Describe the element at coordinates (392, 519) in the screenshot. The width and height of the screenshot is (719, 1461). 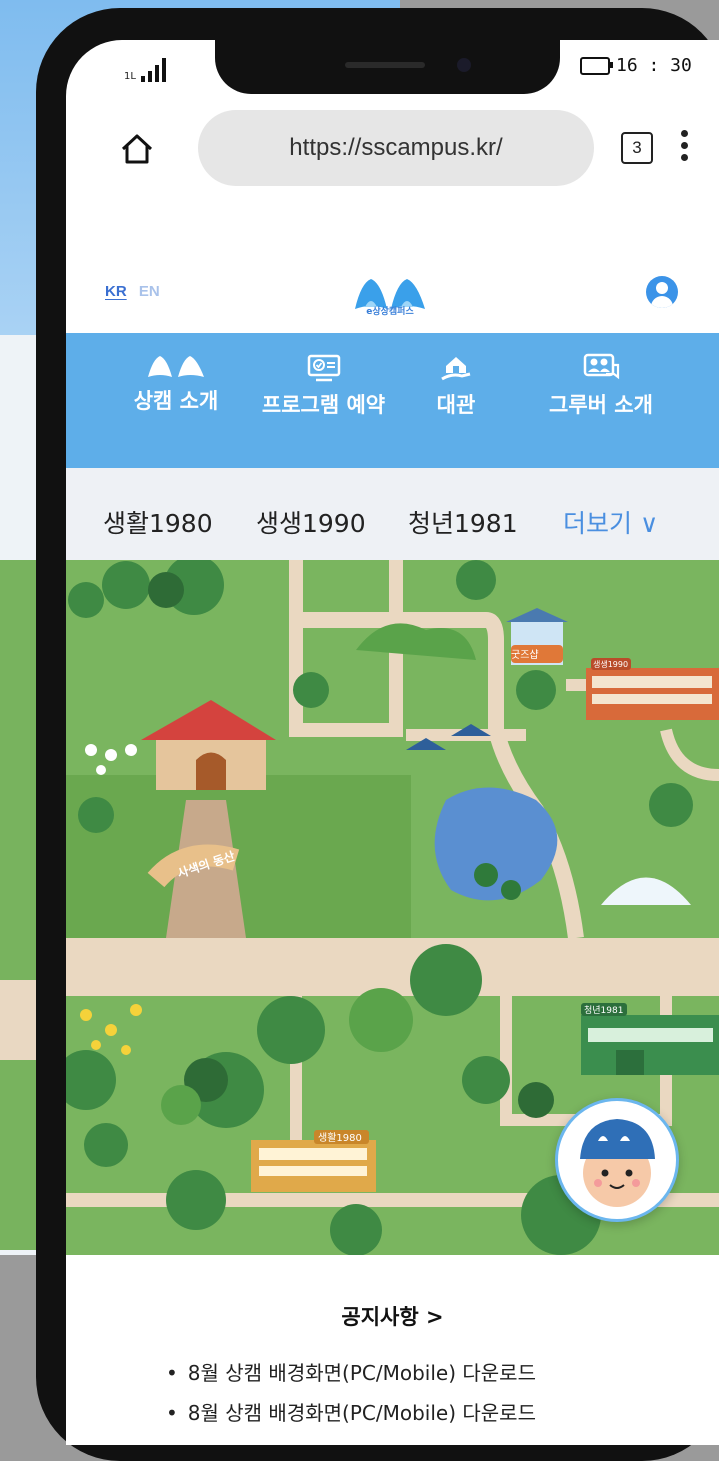
I see `building-subnav: 생활1980 생생1990 청년1981 더보기 ∨` at that location.